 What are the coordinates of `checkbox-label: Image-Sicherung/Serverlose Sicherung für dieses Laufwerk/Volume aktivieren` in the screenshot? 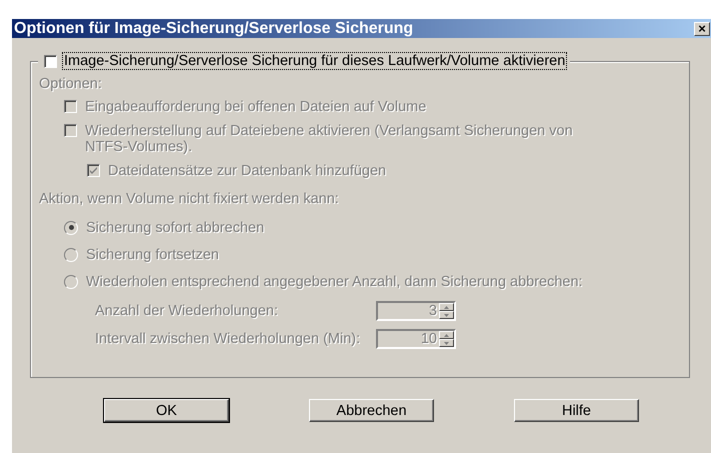 It's located at (315, 61).